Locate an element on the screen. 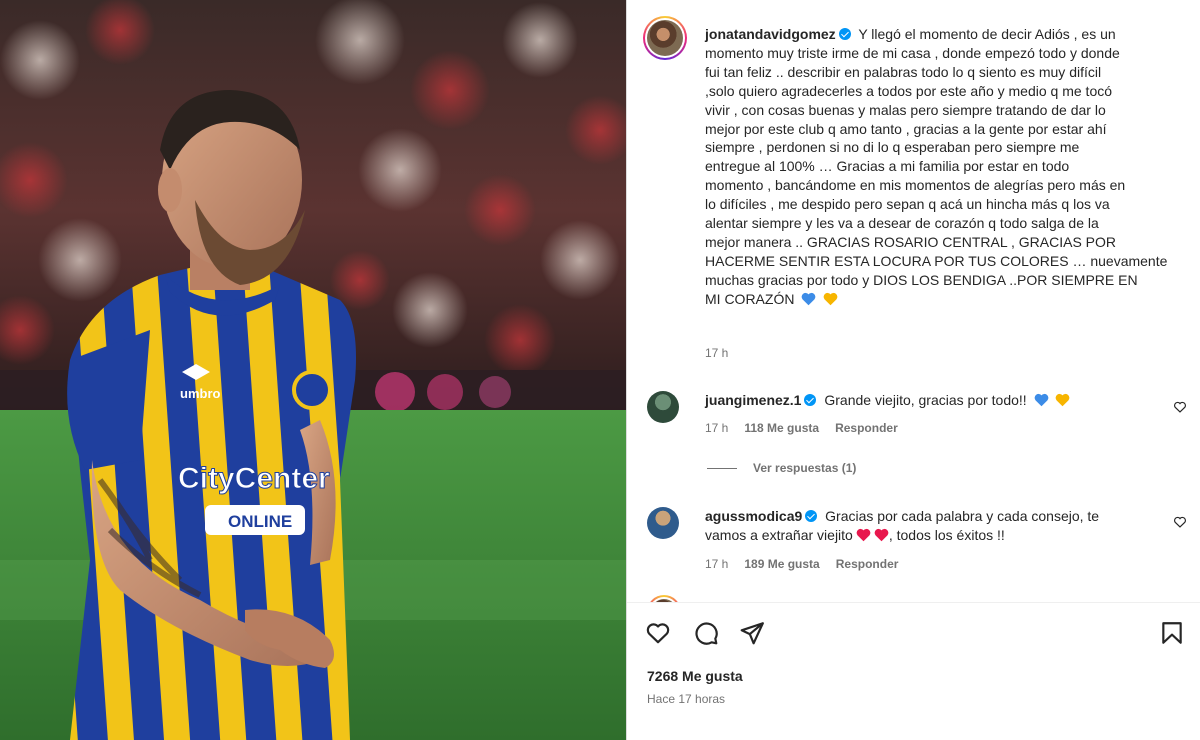 This screenshot has width=1200, height=740. bookmark-icon is located at coordinates (1172, 633).